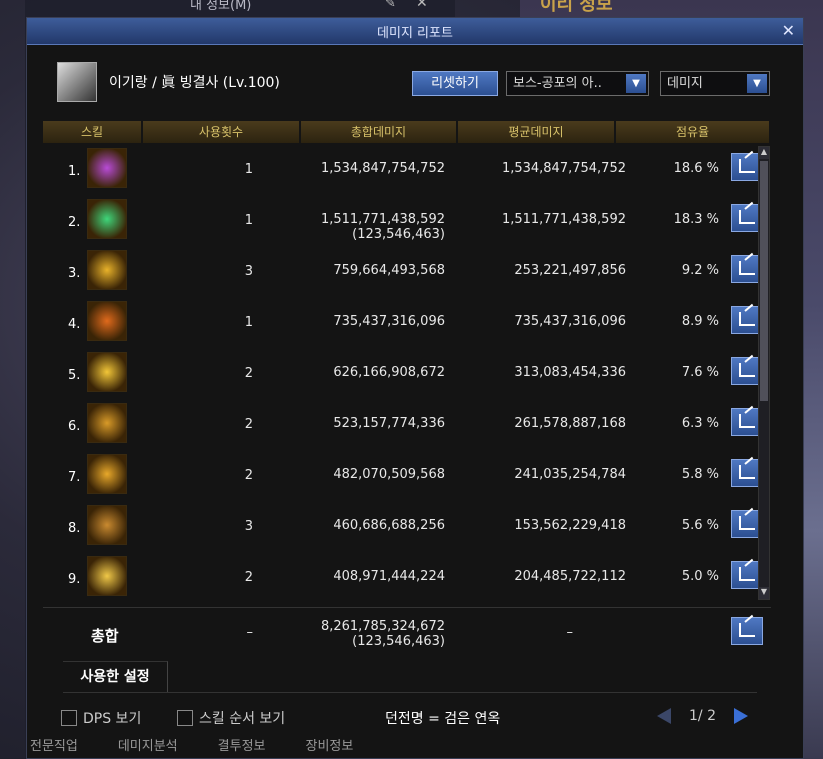  I want to click on row-share: 18.3 %, so click(696, 219).